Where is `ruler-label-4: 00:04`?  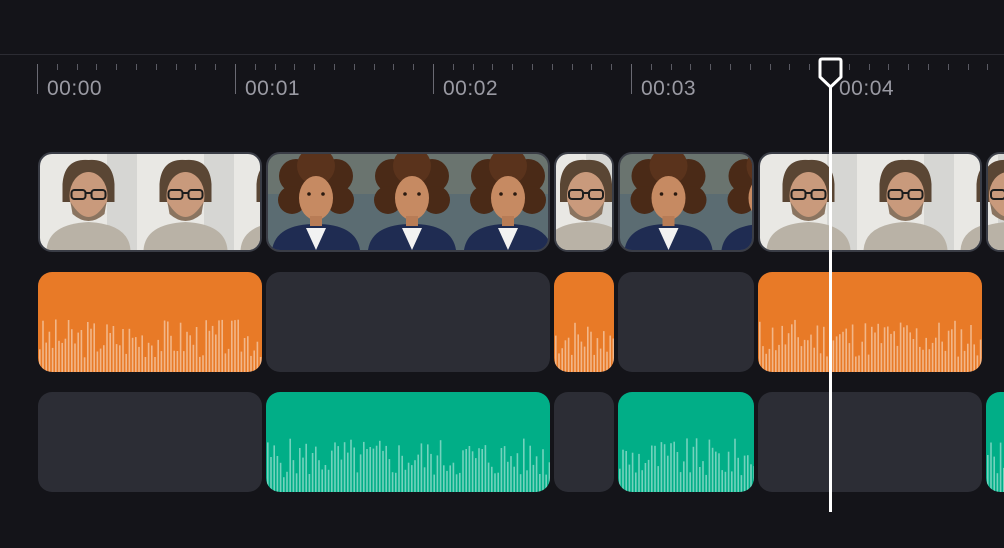 ruler-label-4: 00:04 is located at coordinates (867, 88).